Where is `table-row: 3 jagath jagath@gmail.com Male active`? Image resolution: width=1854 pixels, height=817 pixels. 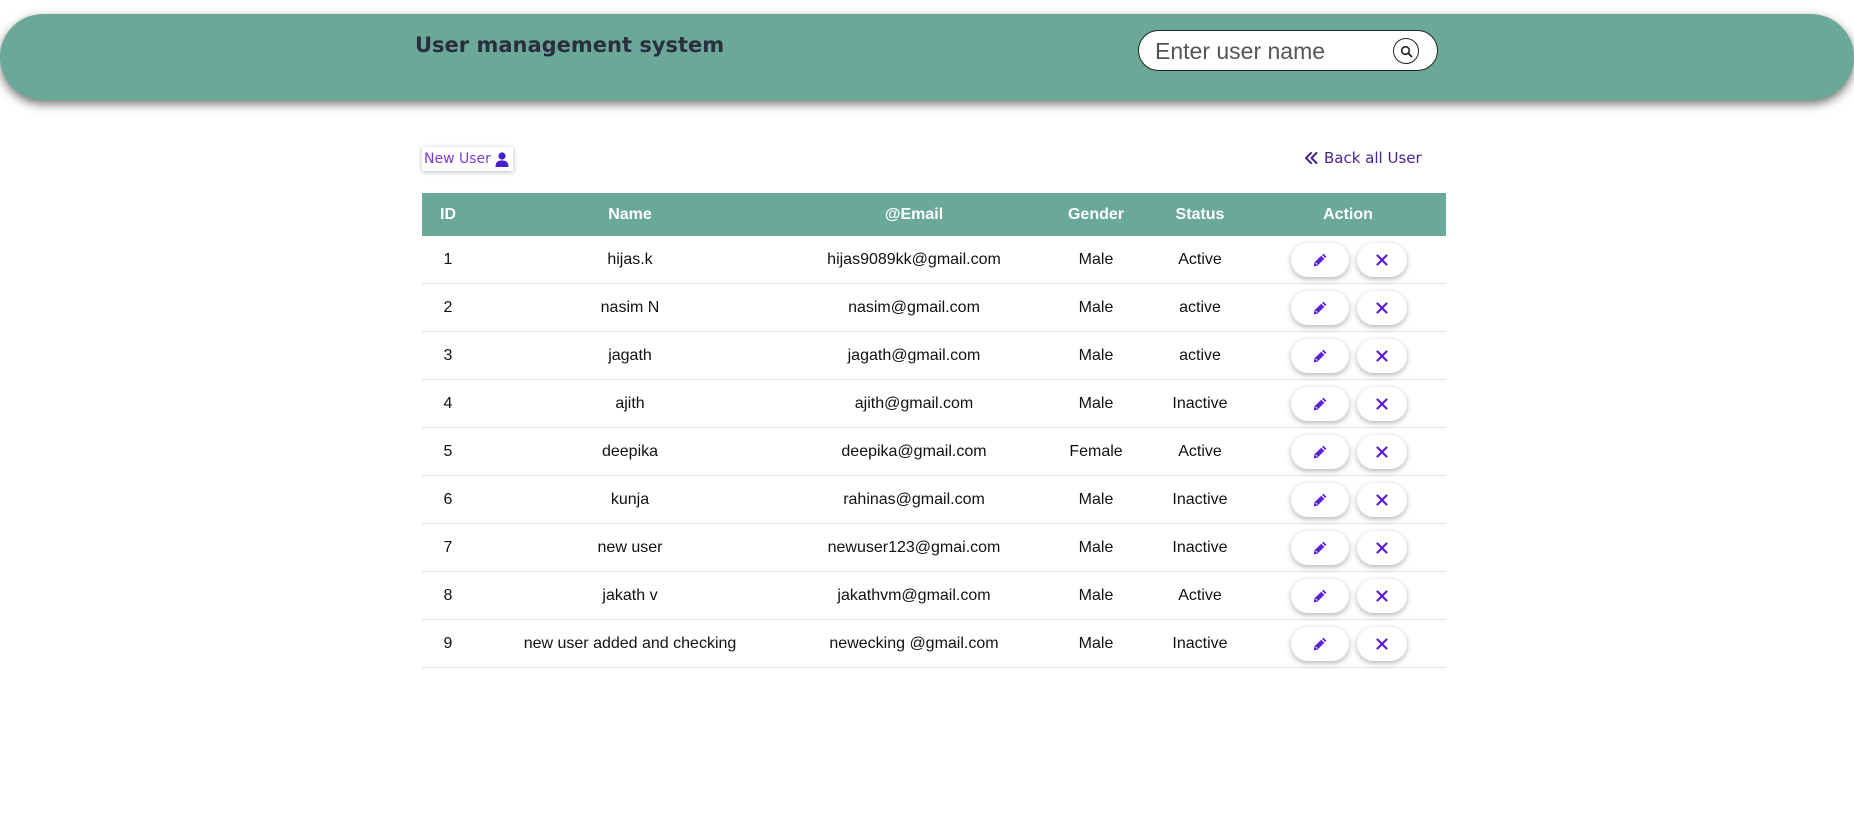 table-row: 3 jagath jagath@gmail.com Male active is located at coordinates (934, 355).